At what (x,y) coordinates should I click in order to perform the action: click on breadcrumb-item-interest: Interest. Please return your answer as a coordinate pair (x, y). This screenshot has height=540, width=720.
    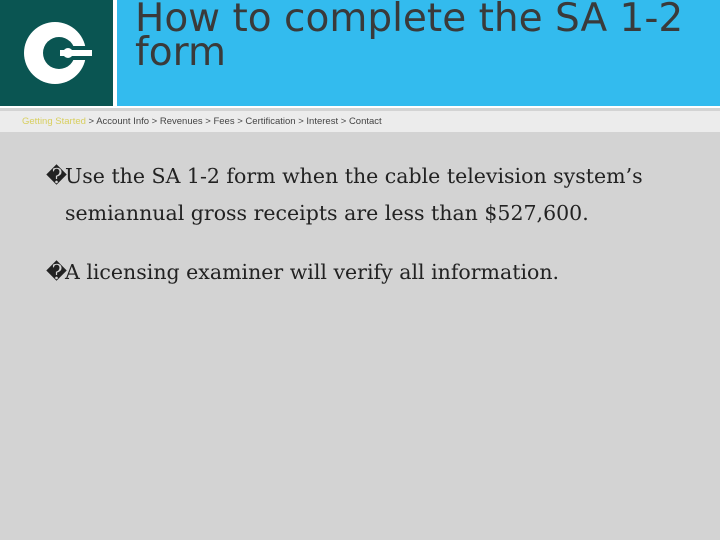
    Looking at the image, I should click on (322, 121).